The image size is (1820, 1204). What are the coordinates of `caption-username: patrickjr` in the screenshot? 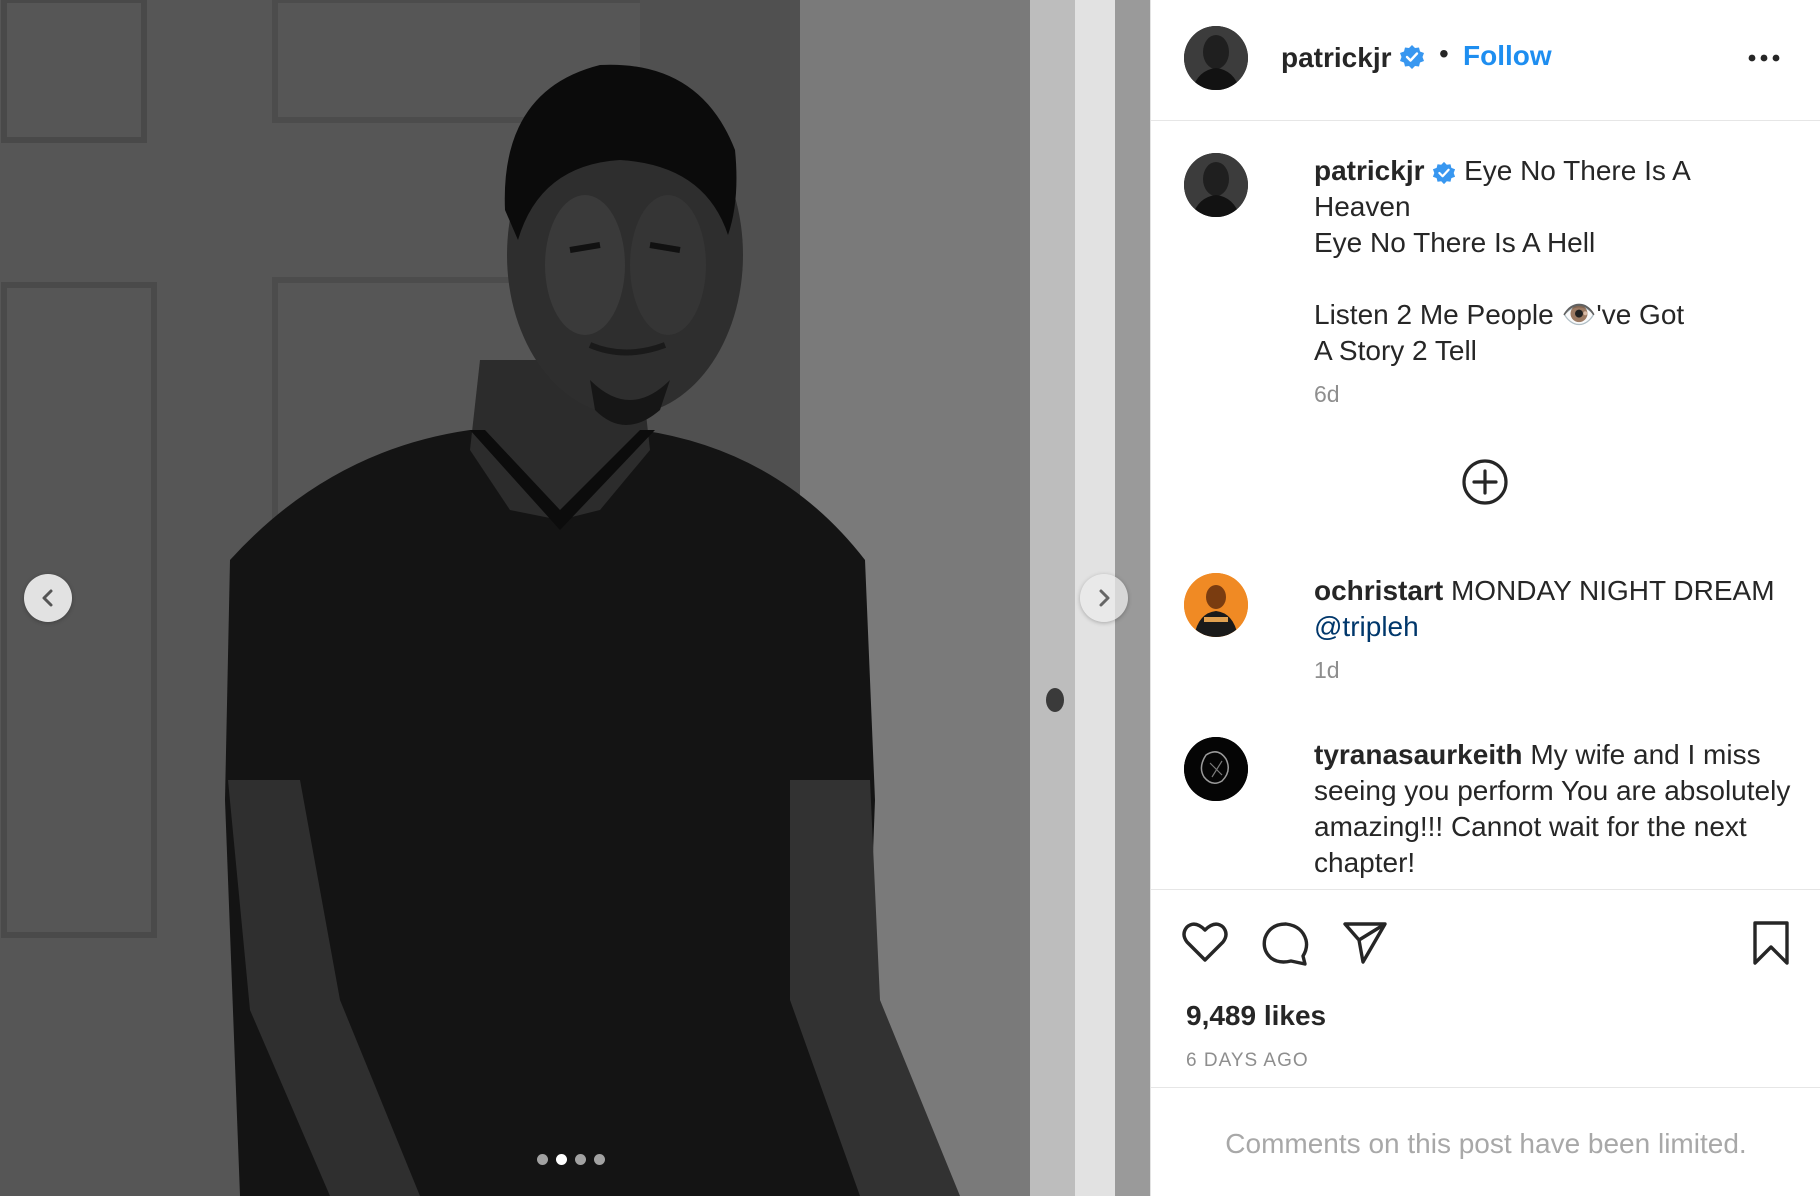 It's located at (1369, 170).